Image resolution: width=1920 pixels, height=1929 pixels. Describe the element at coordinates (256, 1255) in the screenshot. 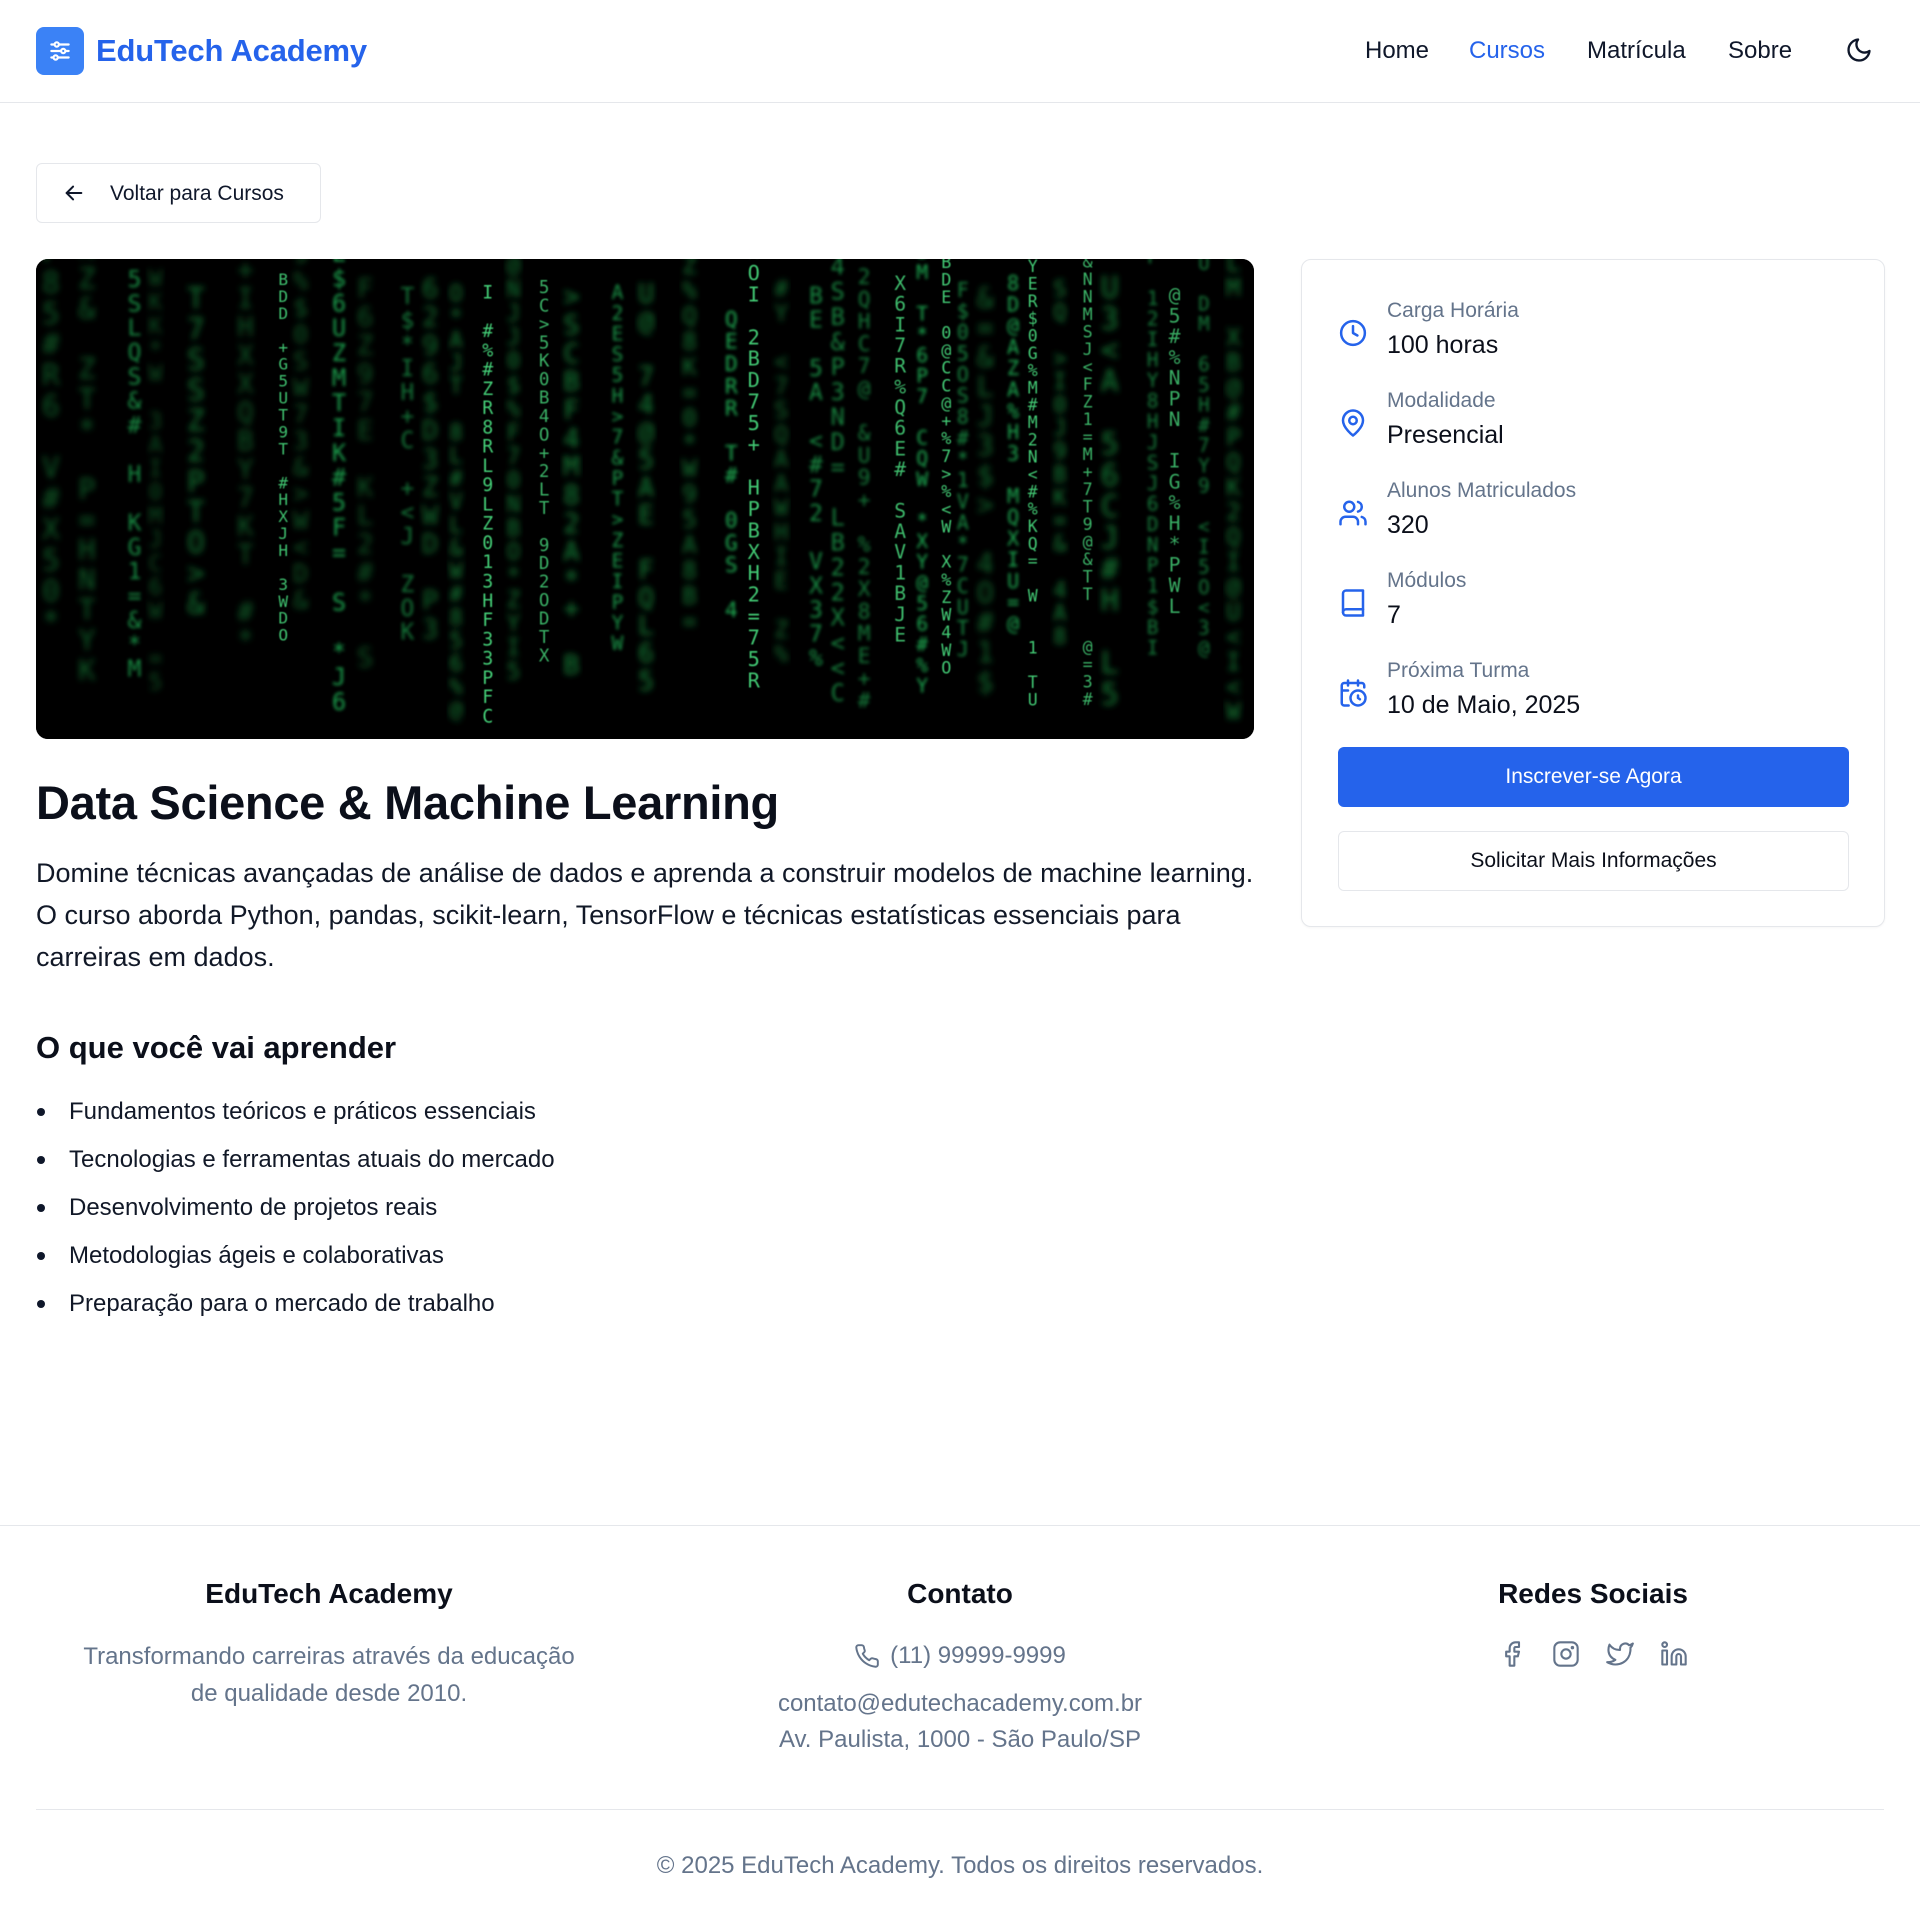

I see `learn-item-label: Metodologias ágeis e colaborativas` at that location.